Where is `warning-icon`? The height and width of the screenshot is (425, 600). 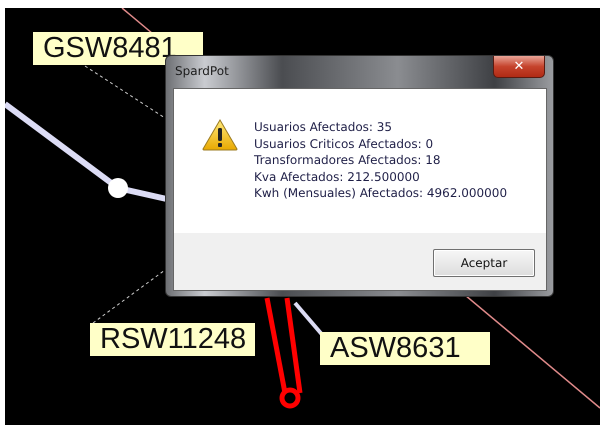
warning-icon is located at coordinates (220, 135).